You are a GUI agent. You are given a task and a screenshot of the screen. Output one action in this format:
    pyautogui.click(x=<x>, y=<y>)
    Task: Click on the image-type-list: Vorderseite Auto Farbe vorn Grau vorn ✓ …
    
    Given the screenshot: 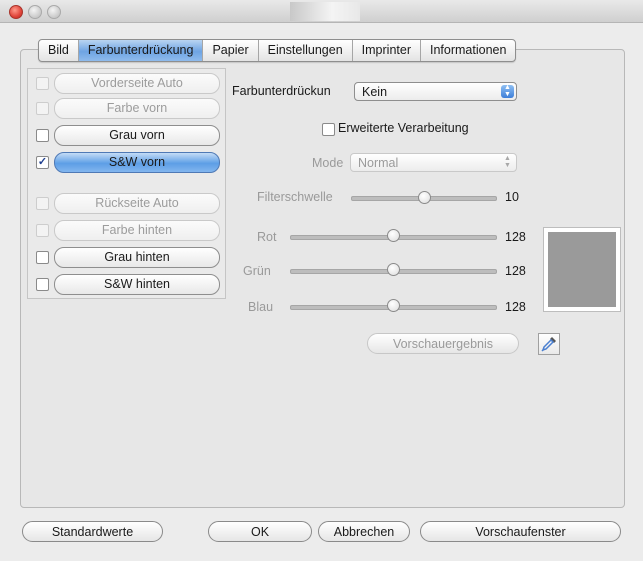 What is the action you would take?
    pyautogui.click(x=126, y=183)
    